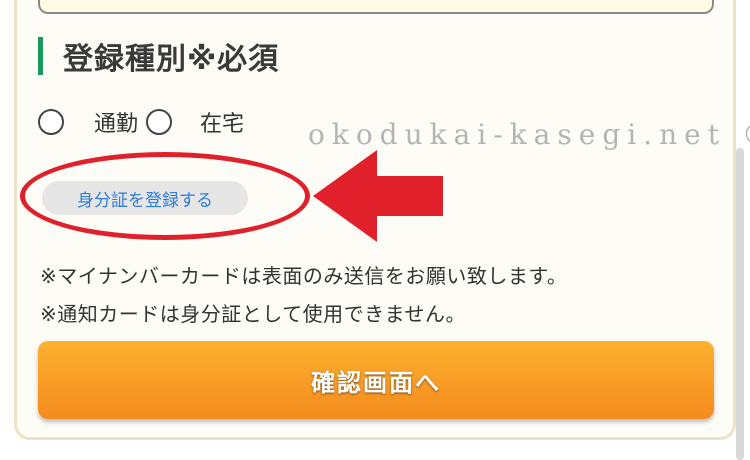  I want to click on radio-option-commute: 通勤, so click(92, 122).